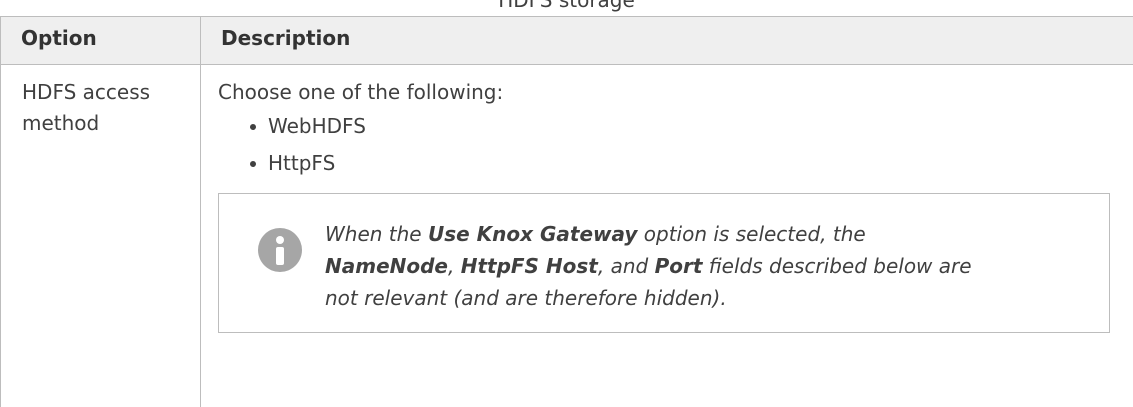 The image size is (1133, 407). Describe the element at coordinates (679, 126) in the screenshot. I see `list-item: WebHDFS` at that location.